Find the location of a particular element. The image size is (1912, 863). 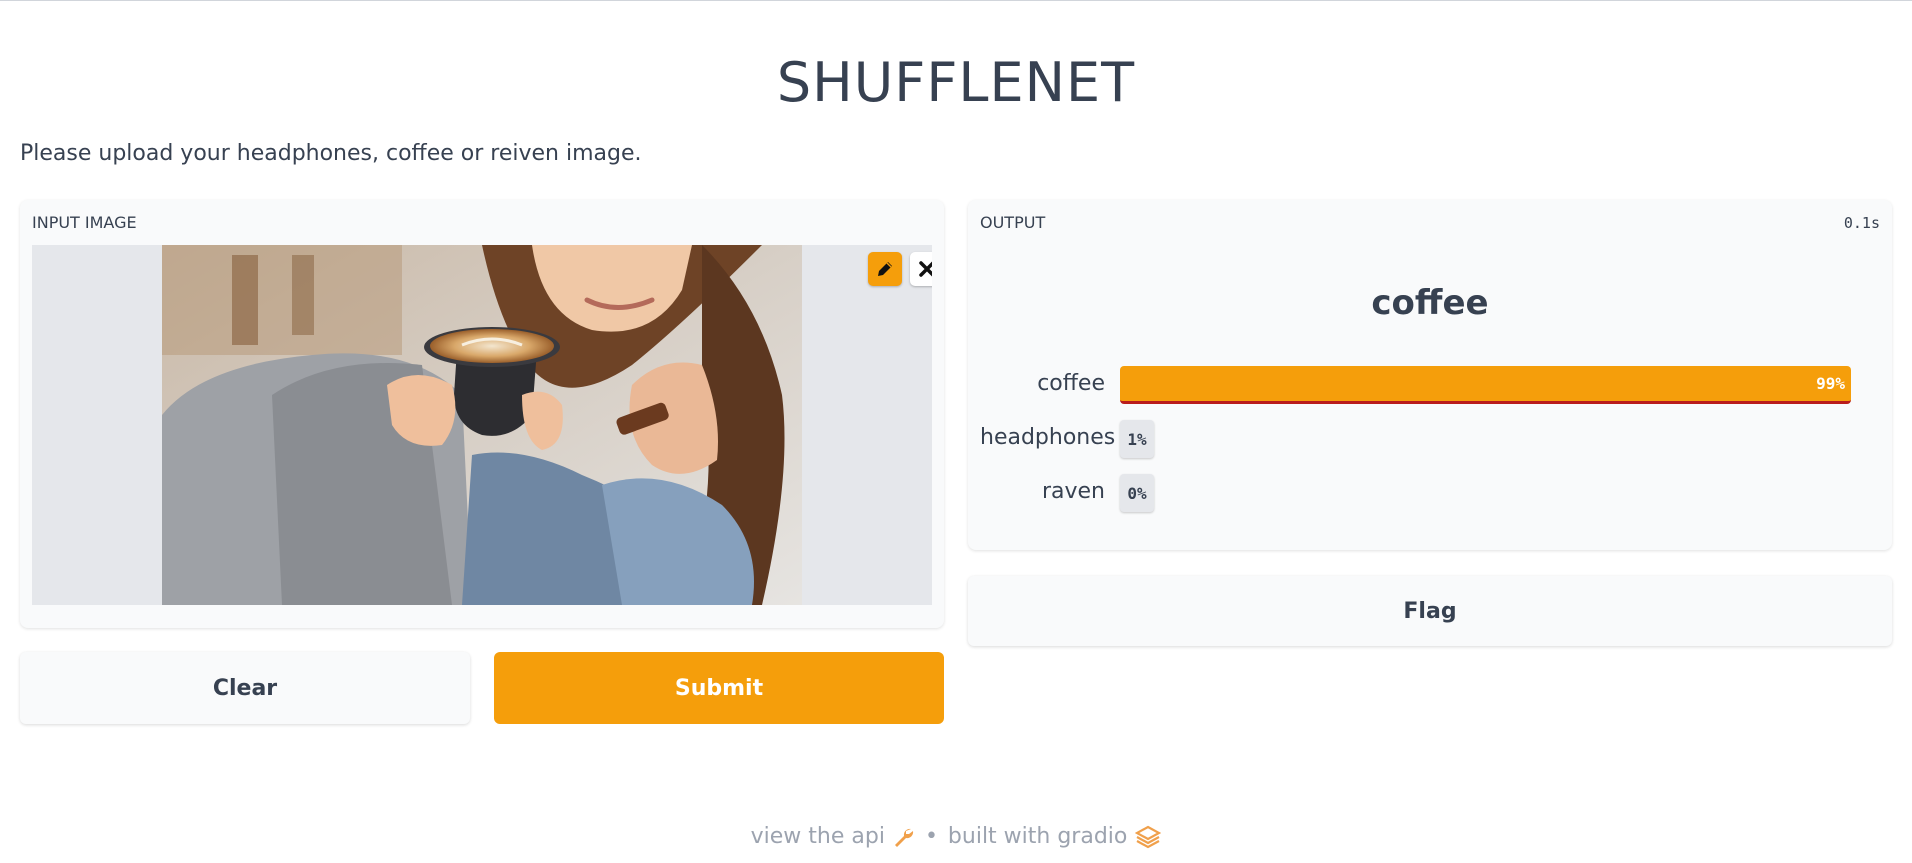

clear-button: Clear is located at coordinates (245, 688).